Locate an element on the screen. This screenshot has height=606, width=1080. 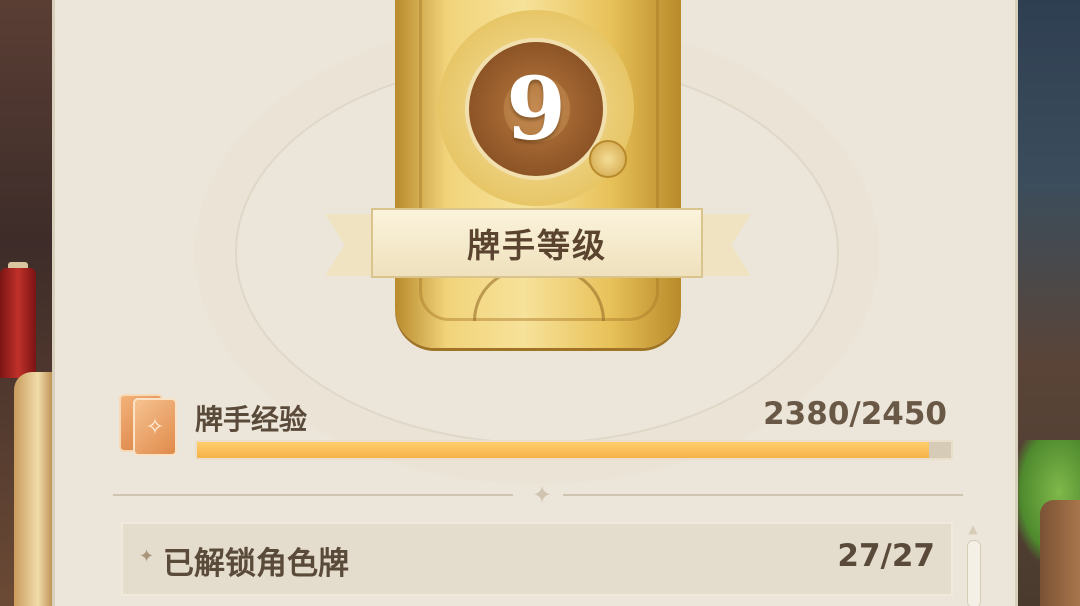
experience-label: 牌手经验 is located at coordinates (251, 419).